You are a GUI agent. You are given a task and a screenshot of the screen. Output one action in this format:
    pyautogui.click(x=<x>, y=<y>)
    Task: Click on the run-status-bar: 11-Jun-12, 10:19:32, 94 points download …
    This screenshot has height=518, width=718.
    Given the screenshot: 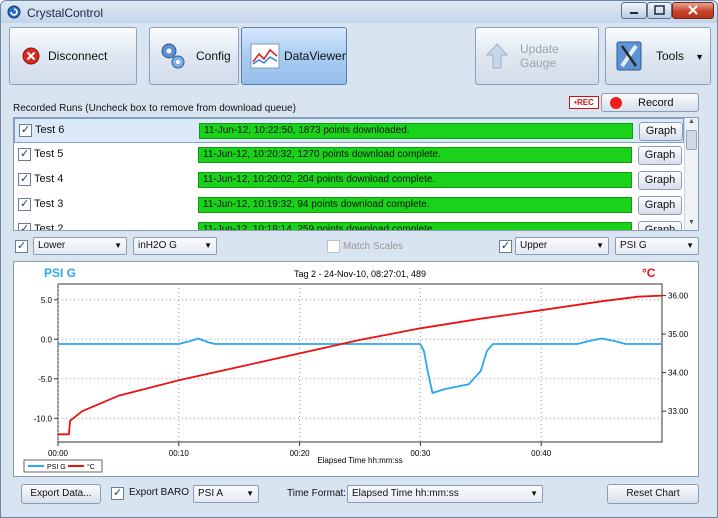 What is the action you would take?
    pyautogui.click(x=415, y=205)
    